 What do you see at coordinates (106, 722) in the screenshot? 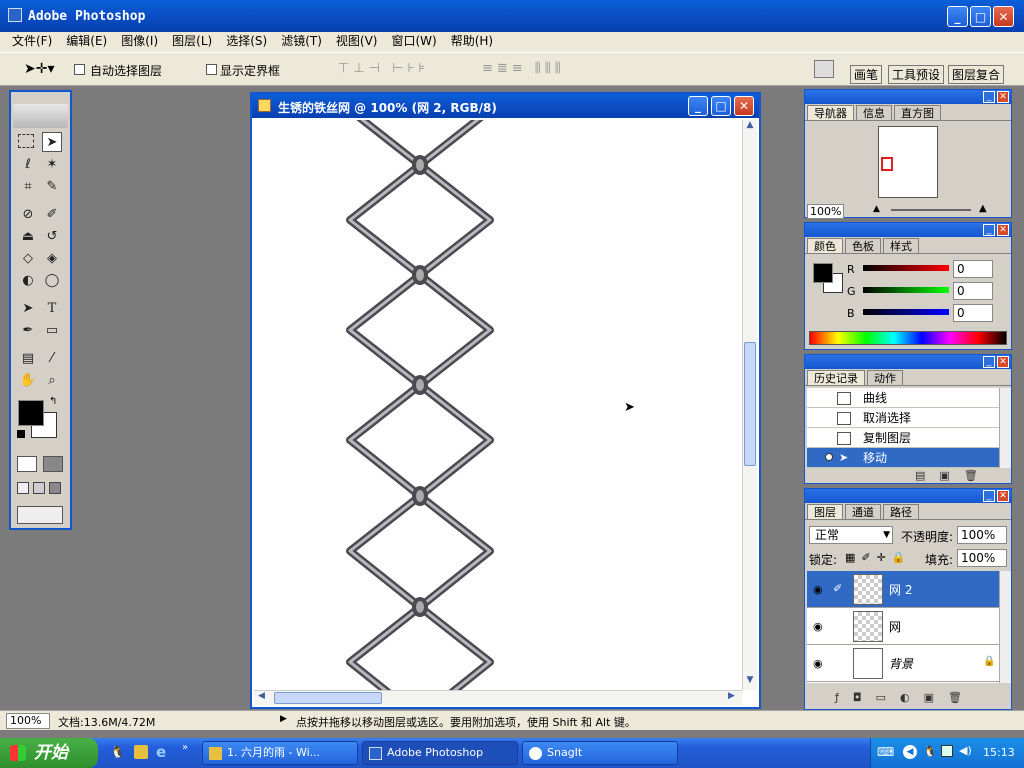
I see `doc-info: 文档:13.6M/4.72M` at bounding box center [106, 722].